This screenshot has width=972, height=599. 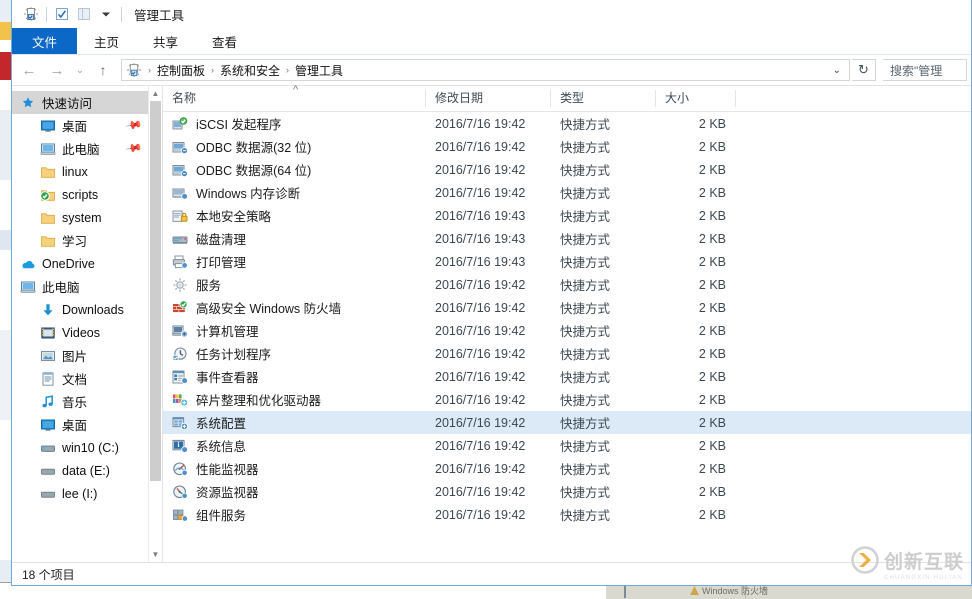 What do you see at coordinates (294, 330) in the screenshot?
I see `file-name-cell: 计算机管理` at bounding box center [294, 330].